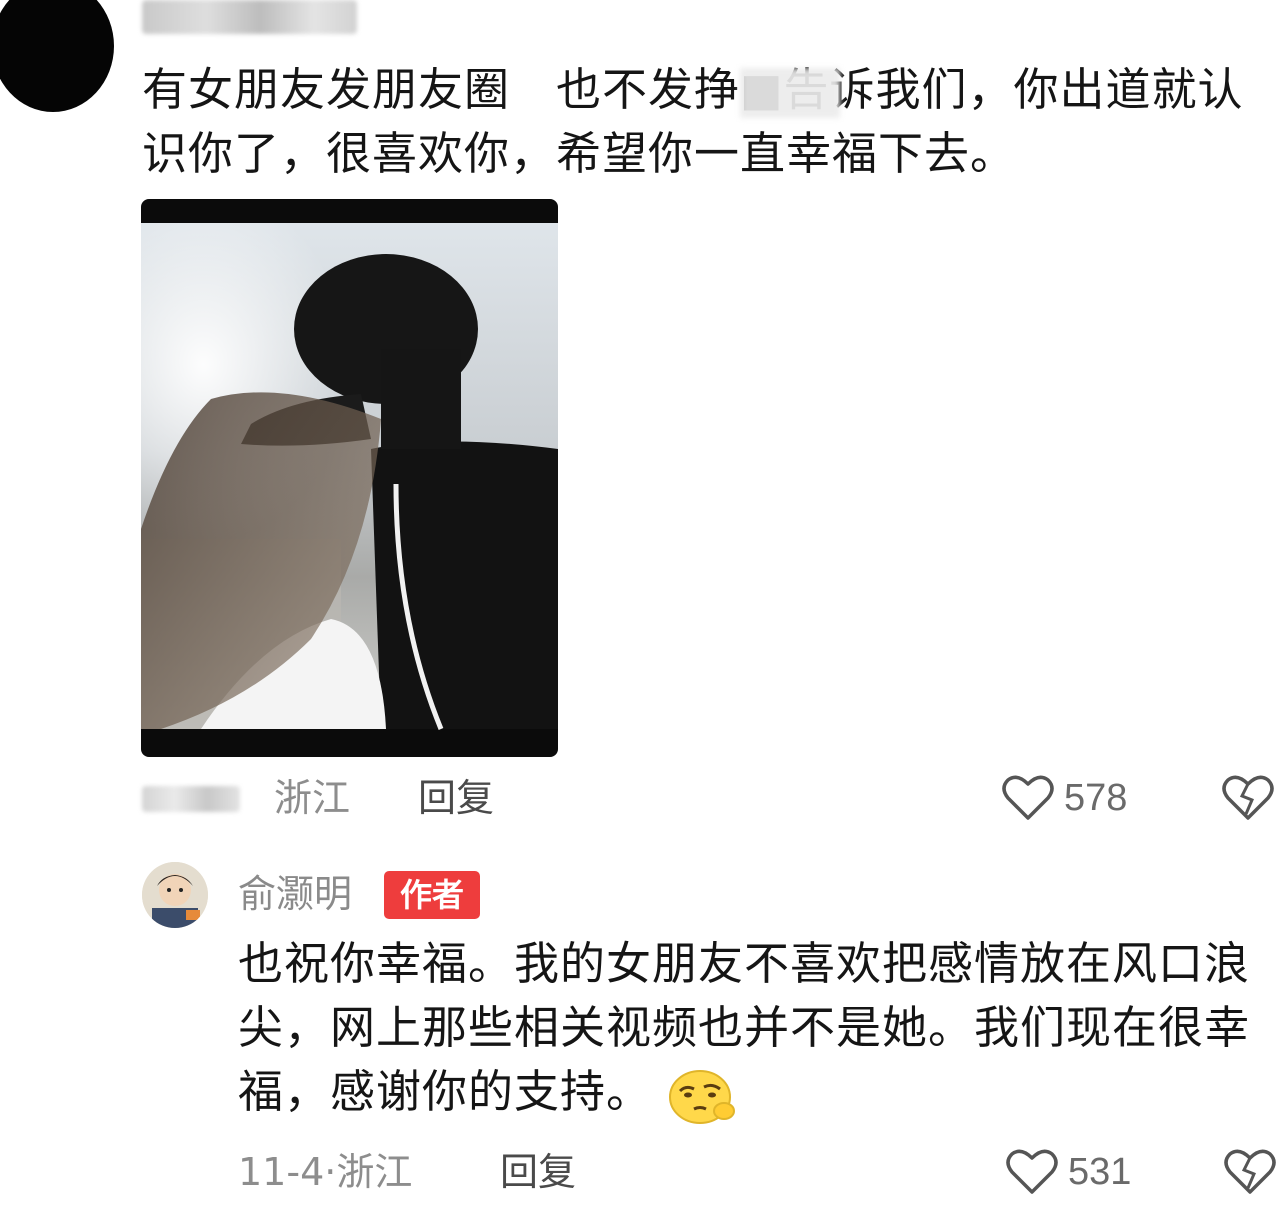  I want to click on thinking-face-emoji, so click(702, 1097).